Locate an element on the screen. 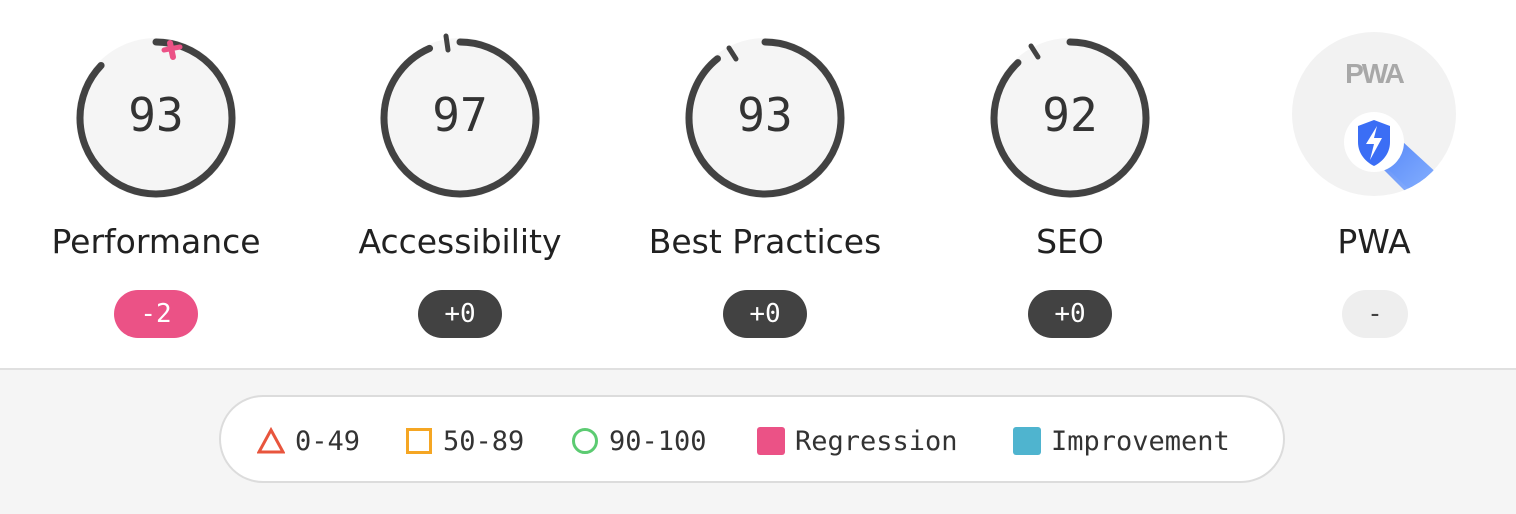 Image resolution: width=1516 pixels, height=514 pixels. legend-average: 50-89 is located at coordinates (464, 441).